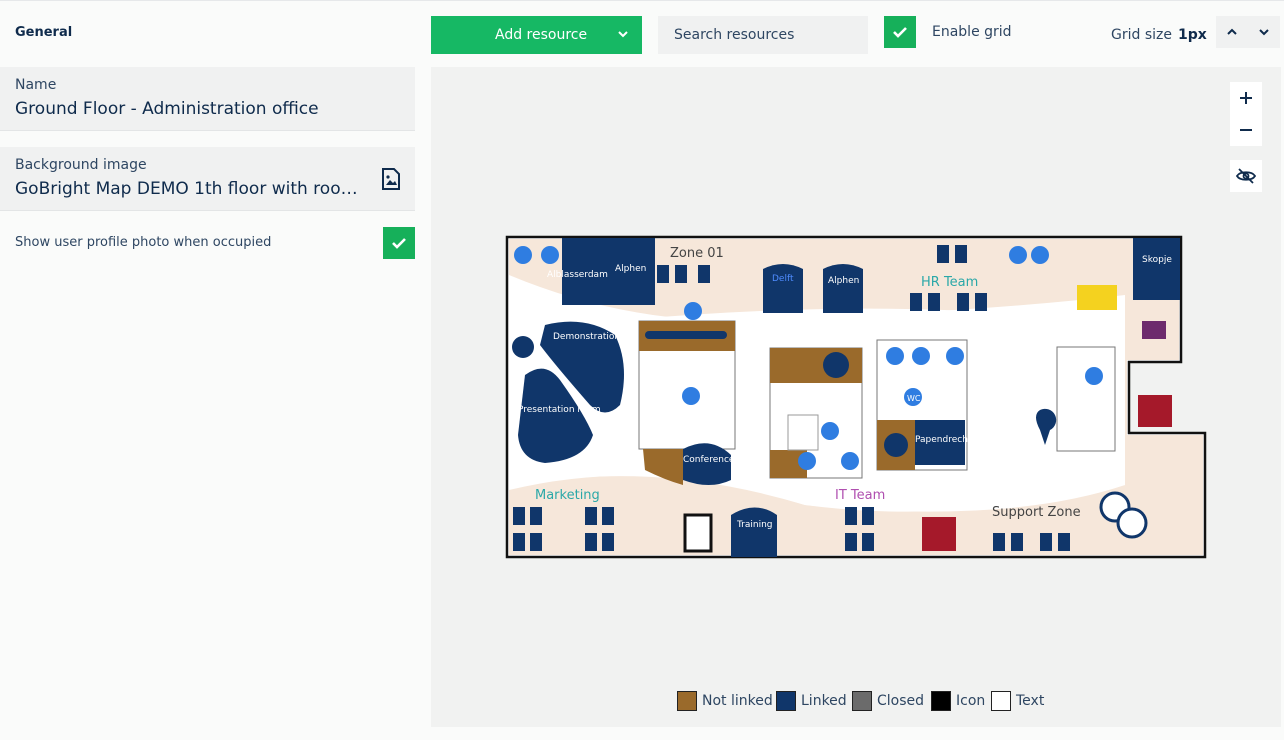 This screenshot has width=1284, height=740. What do you see at coordinates (642, 0) in the screenshot?
I see `top-divider` at bounding box center [642, 0].